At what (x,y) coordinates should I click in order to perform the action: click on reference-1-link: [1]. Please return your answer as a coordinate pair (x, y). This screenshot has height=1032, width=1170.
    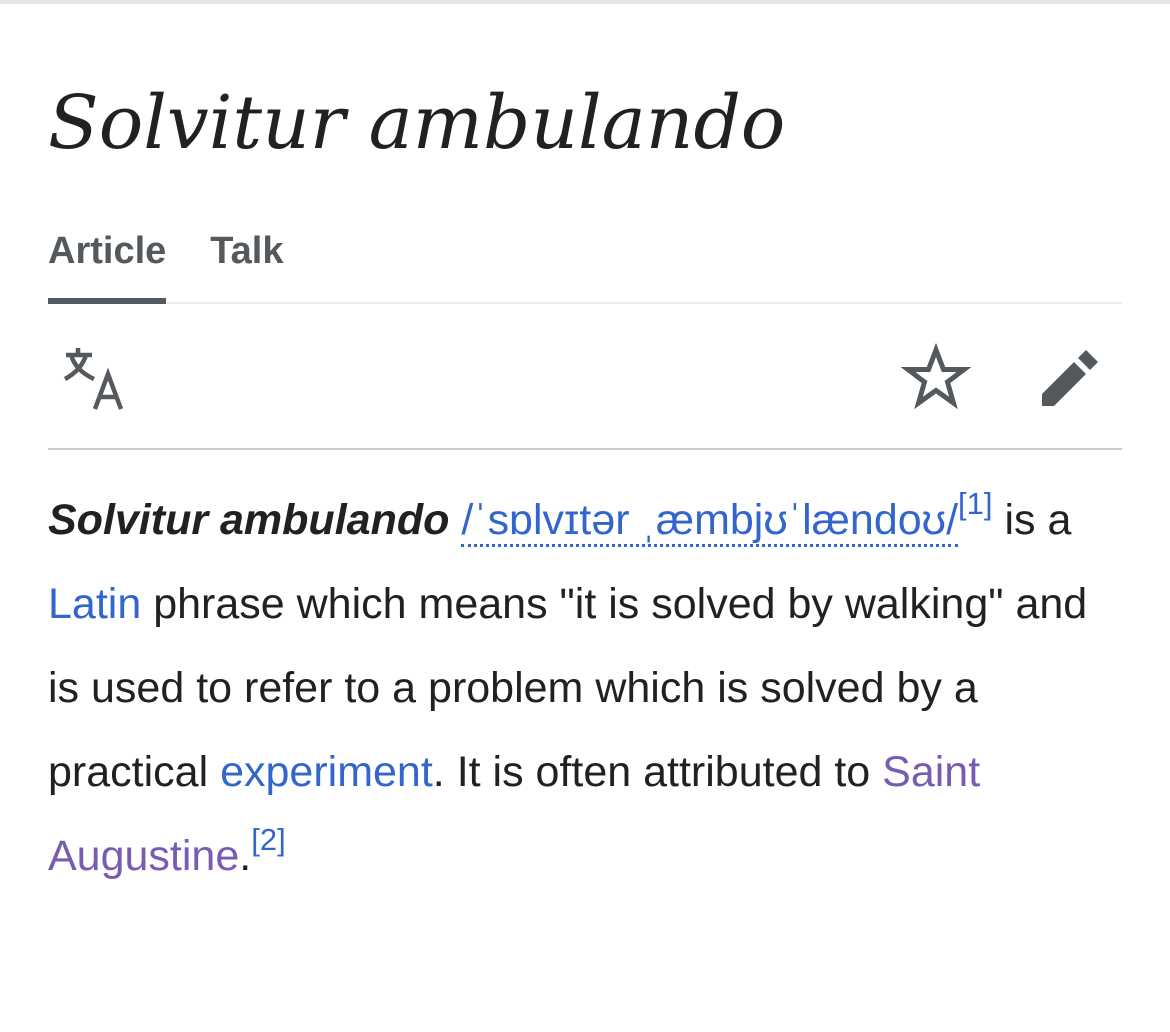
    Looking at the image, I should click on (975, 503).